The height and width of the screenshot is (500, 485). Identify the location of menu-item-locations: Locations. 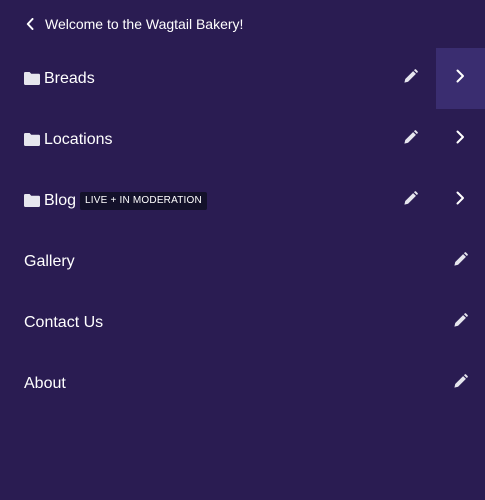
(242, 139).